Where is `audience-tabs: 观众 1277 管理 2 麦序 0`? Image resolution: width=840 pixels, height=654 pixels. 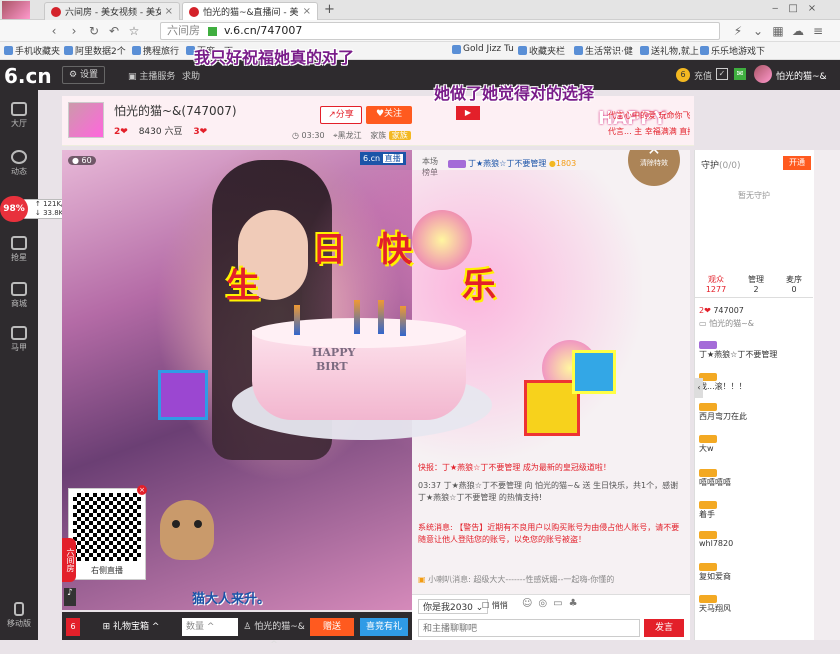 audience-tabs: 观众 1277 管理 2 麦序 0 is located at coordinates (754, 285).